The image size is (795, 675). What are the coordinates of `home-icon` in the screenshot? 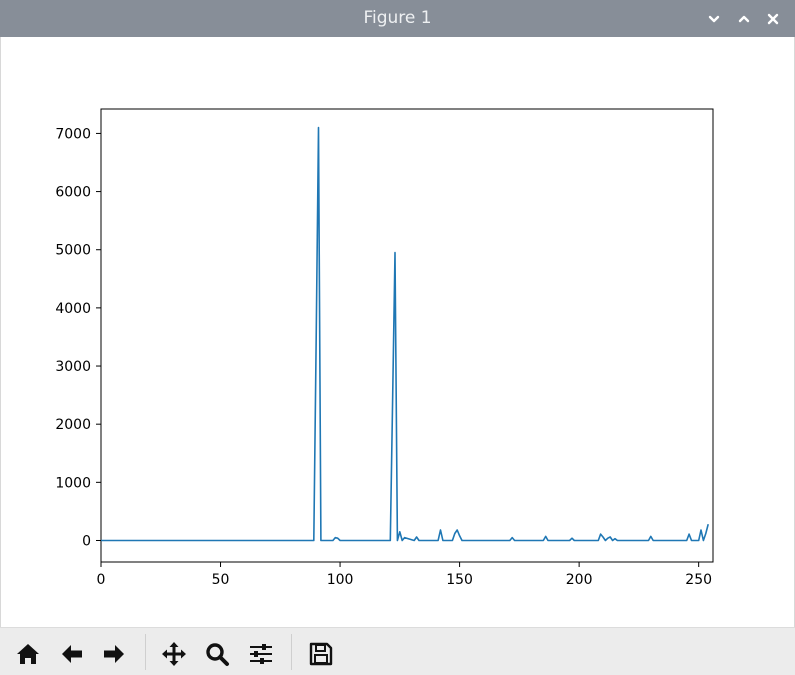 It's located at (28, 654).